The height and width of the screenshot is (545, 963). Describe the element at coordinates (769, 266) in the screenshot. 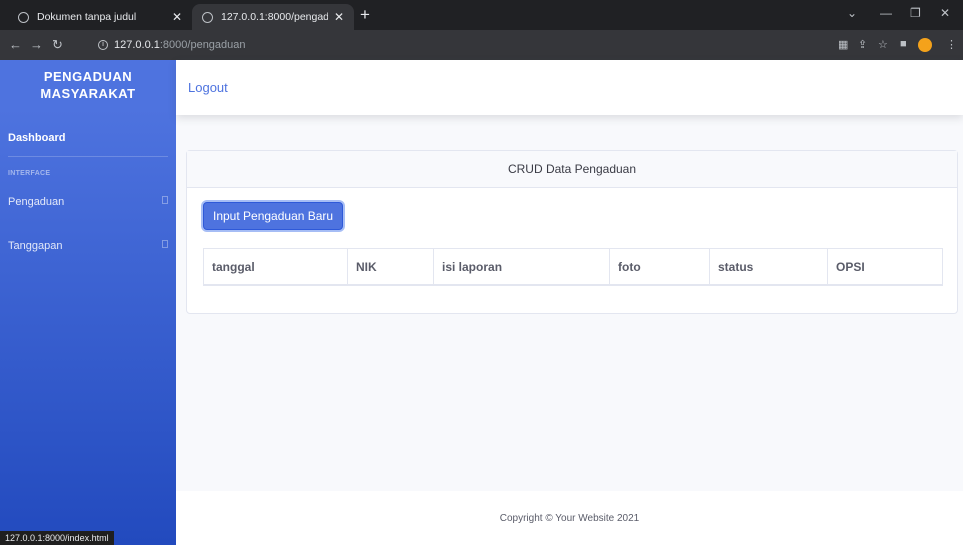

I see `column-header-status: status` at that location.